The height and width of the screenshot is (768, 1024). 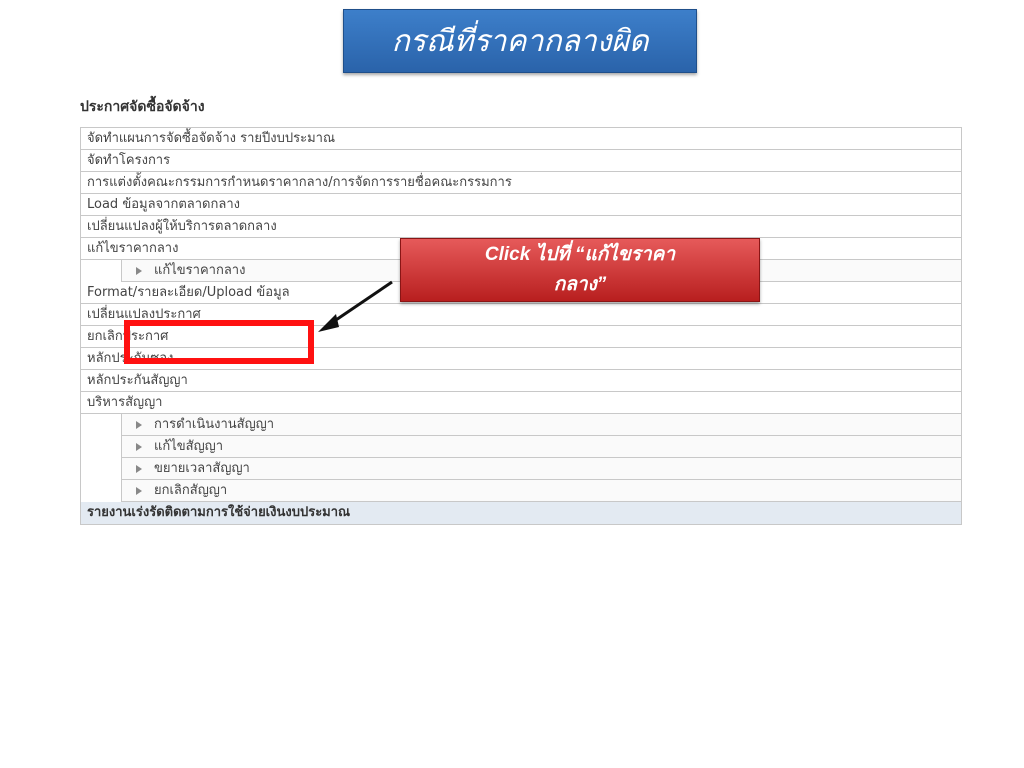 I want to click on instruction-callout: Click ไปที่ “แก้ไขราคา กลาง”, so click(x=580, y=270).